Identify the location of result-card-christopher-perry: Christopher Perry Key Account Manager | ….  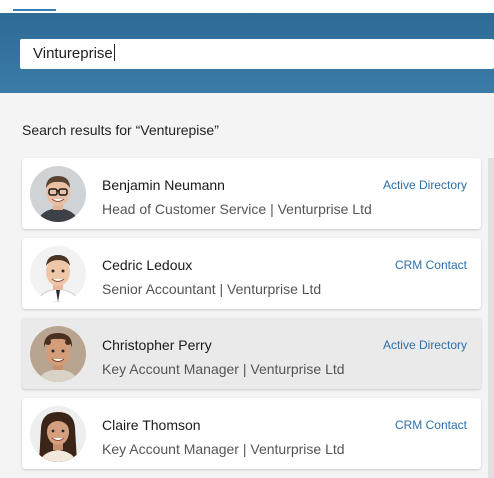
(251, 353).